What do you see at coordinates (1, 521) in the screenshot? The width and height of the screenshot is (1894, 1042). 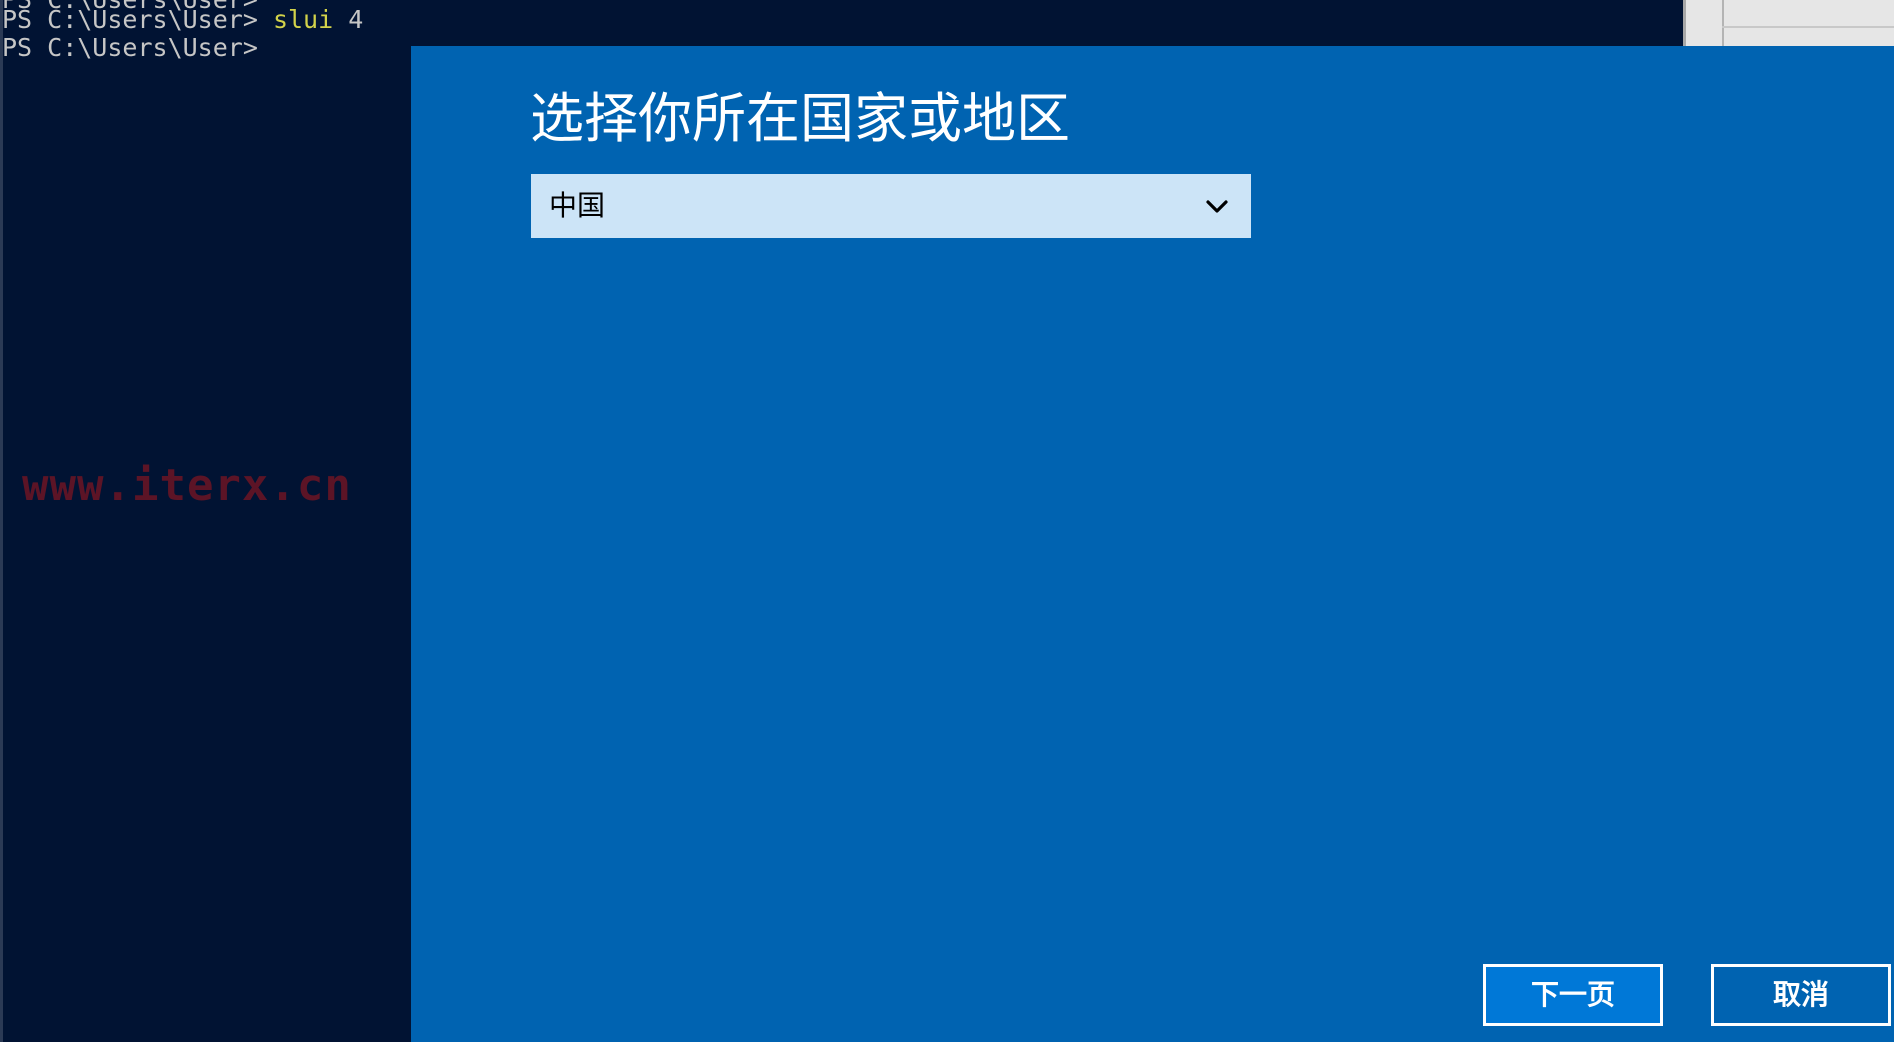 I see `terminal-border` at bounding box center [1, 521].